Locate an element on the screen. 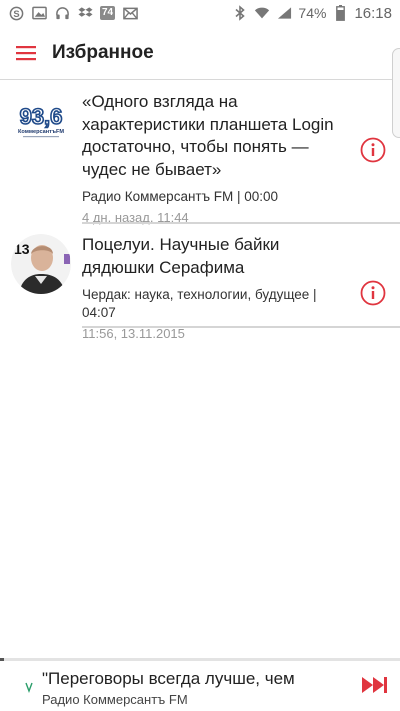 Image resolution: width=400 pixels, height=711 pixels. skype-icon: S is located at coordinates (16, 13).